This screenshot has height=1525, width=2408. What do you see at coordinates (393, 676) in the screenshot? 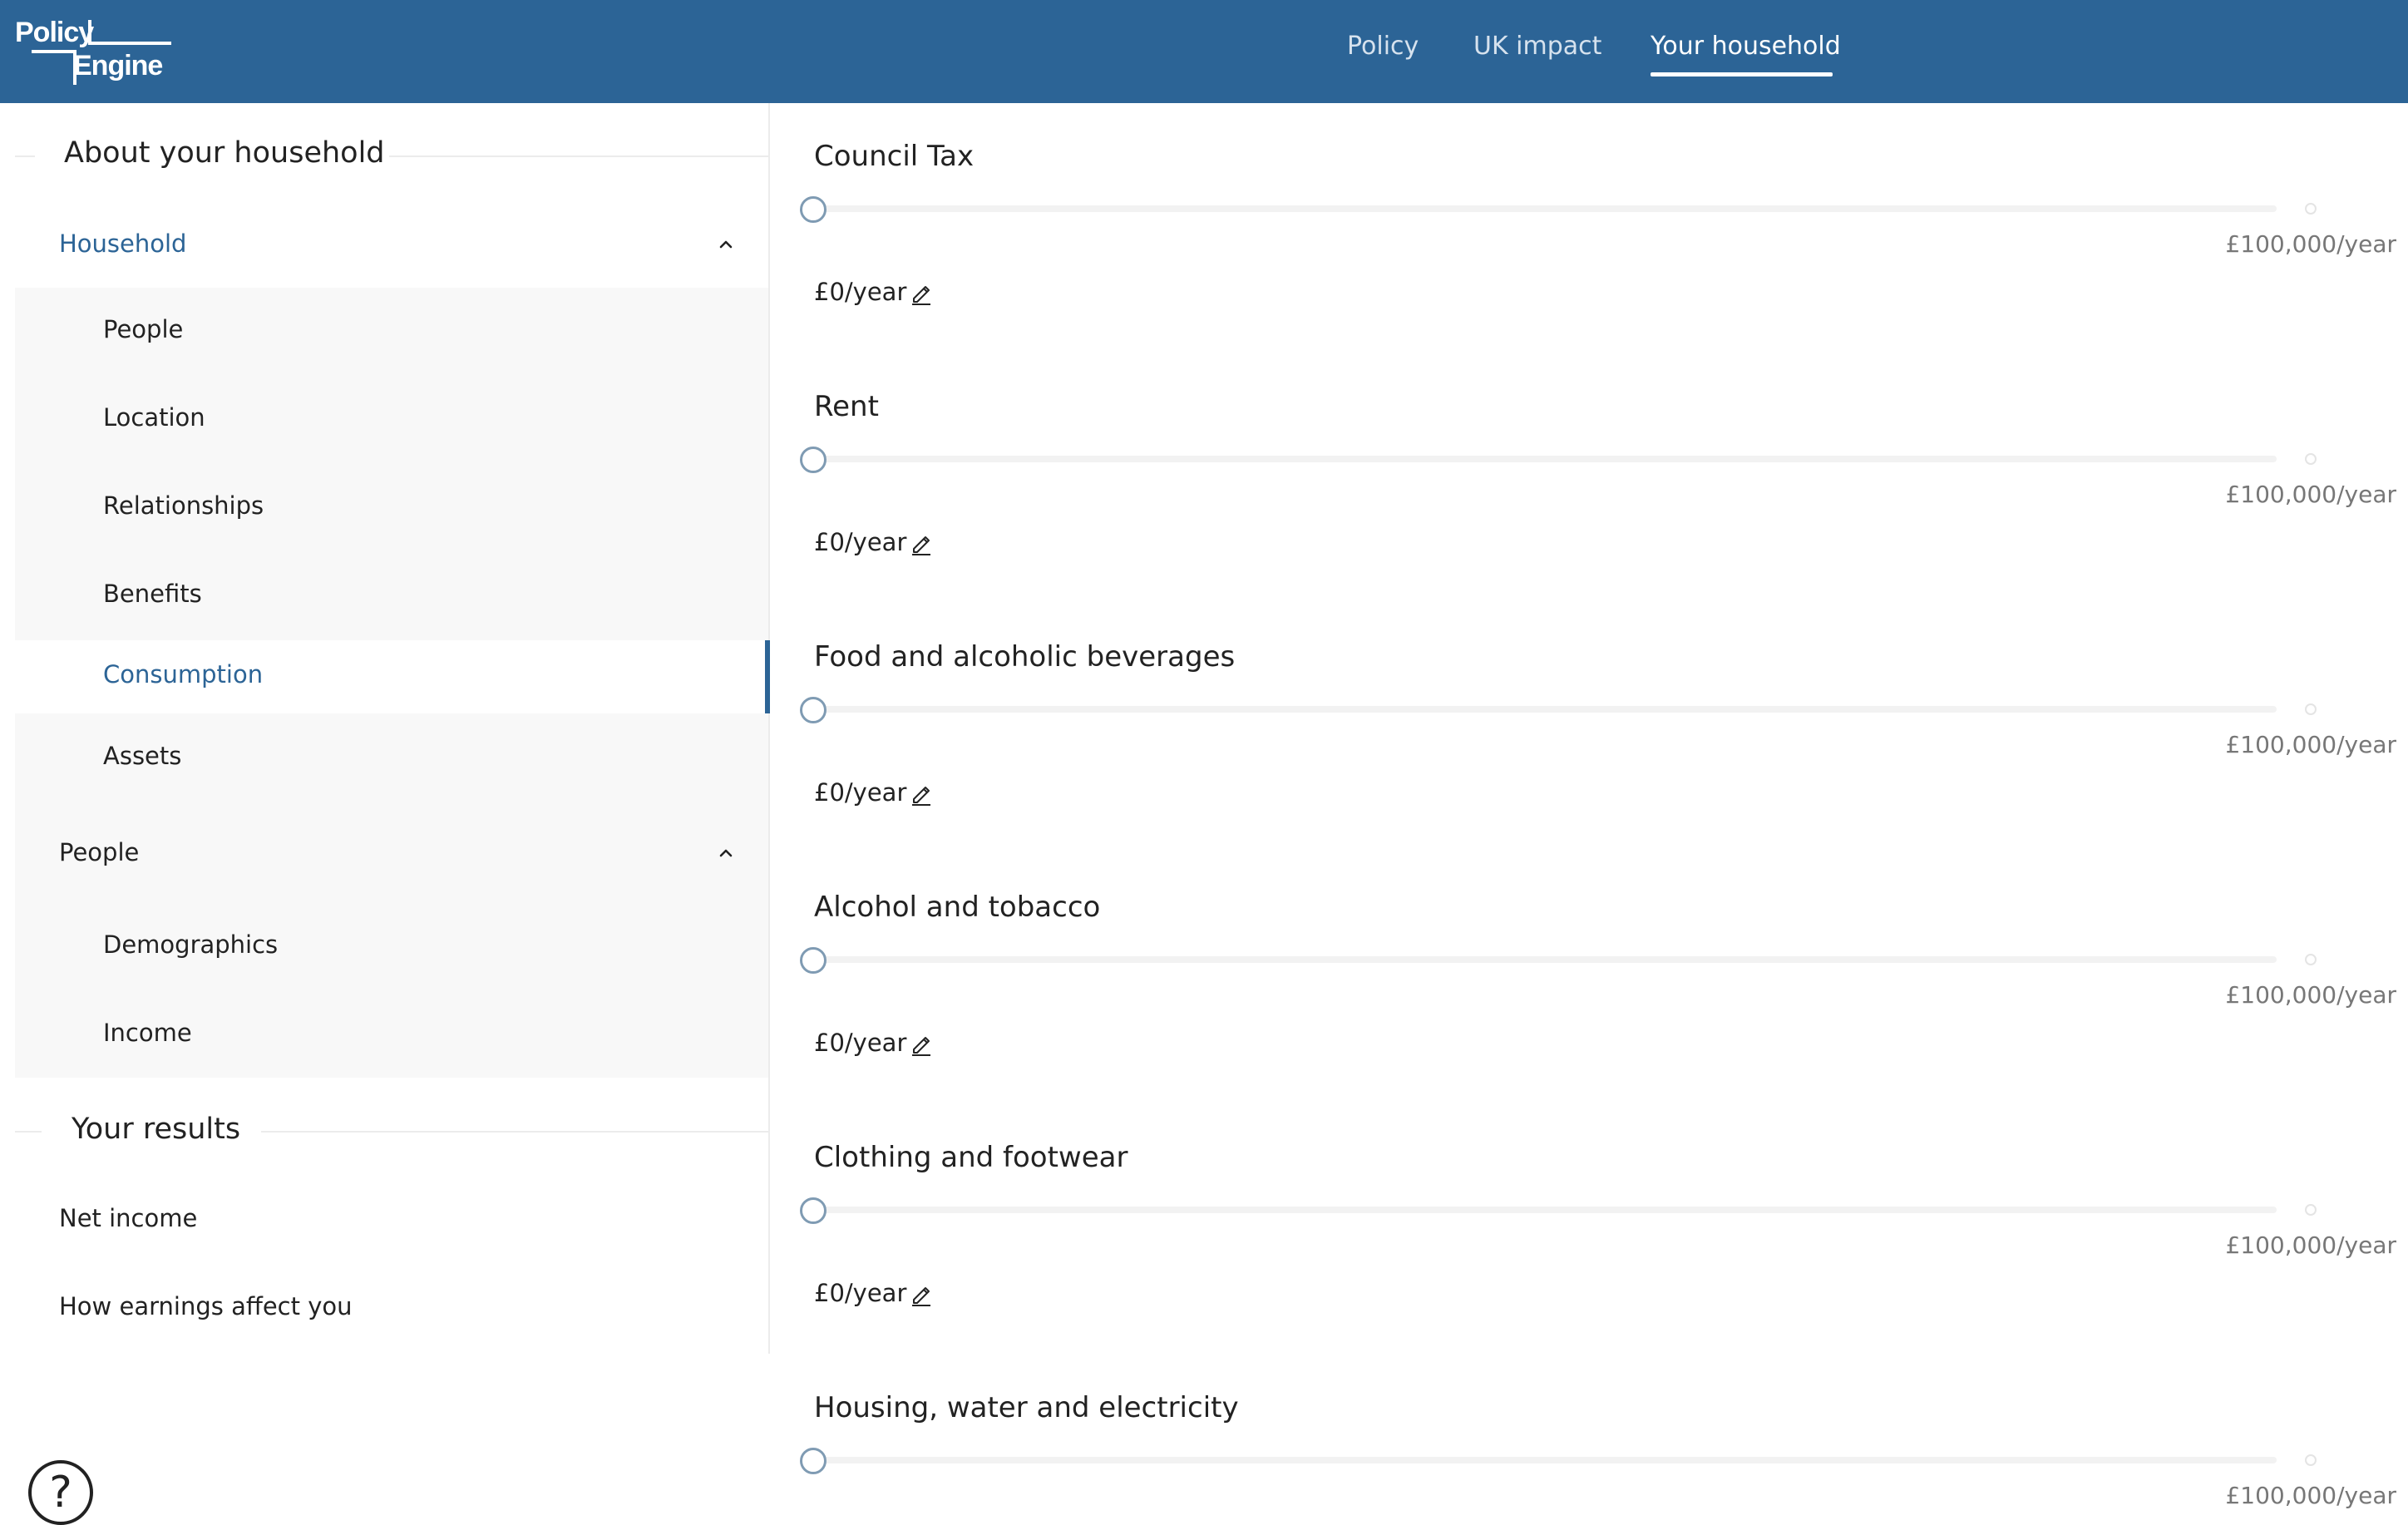
I see `sidebar-item-consumption: Consumption` at bounding box center [393, 676].